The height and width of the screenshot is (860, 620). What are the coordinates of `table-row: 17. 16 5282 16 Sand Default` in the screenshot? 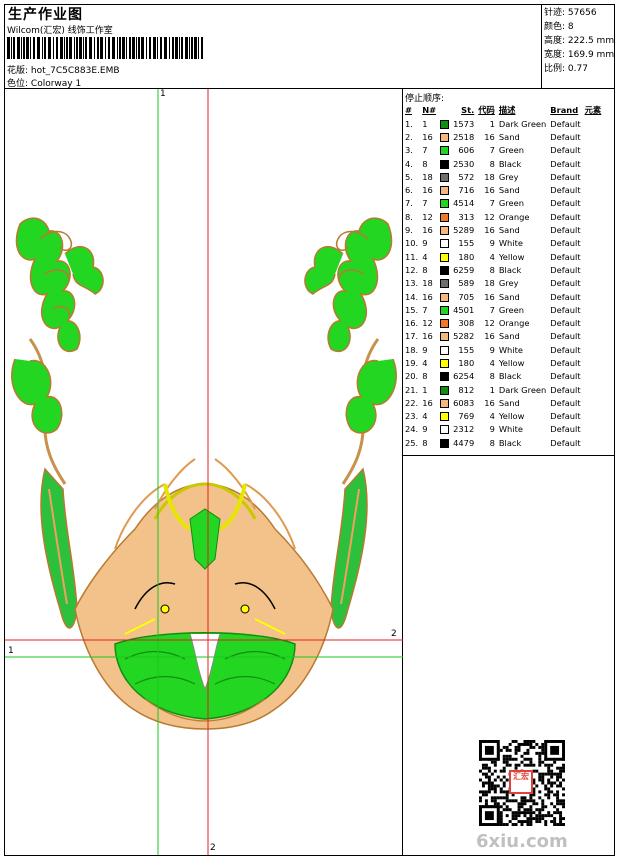 It's located at (503, 336).